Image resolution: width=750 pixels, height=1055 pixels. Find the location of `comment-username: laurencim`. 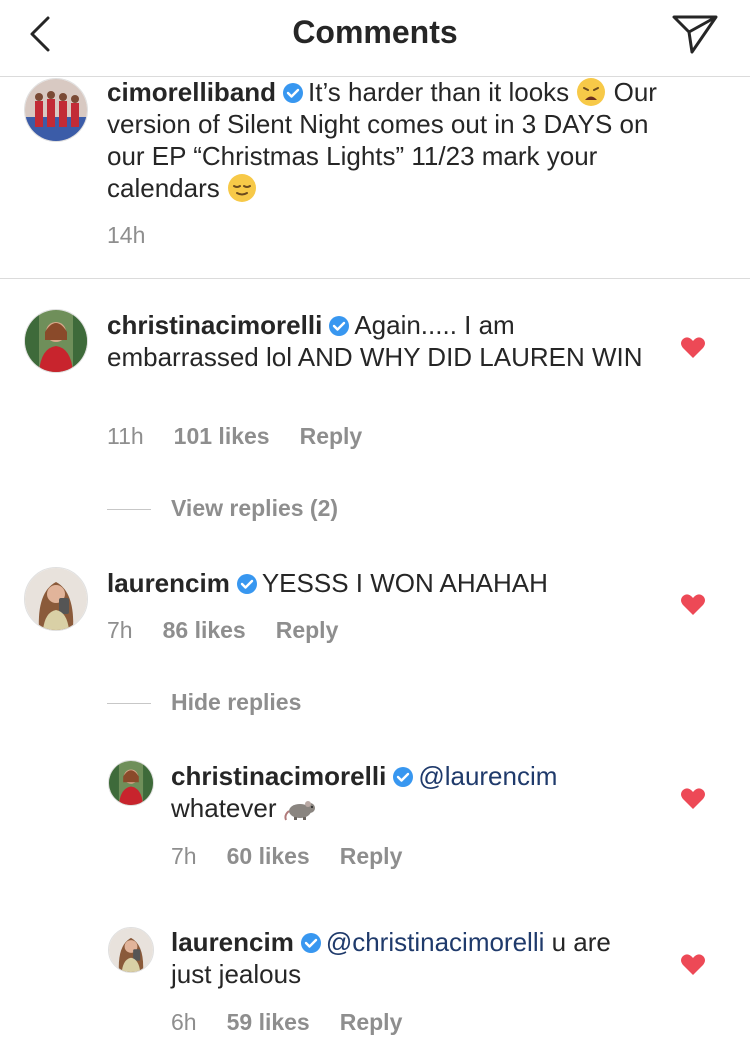

comment-username: laurencim is located at coordinates (168, 583).